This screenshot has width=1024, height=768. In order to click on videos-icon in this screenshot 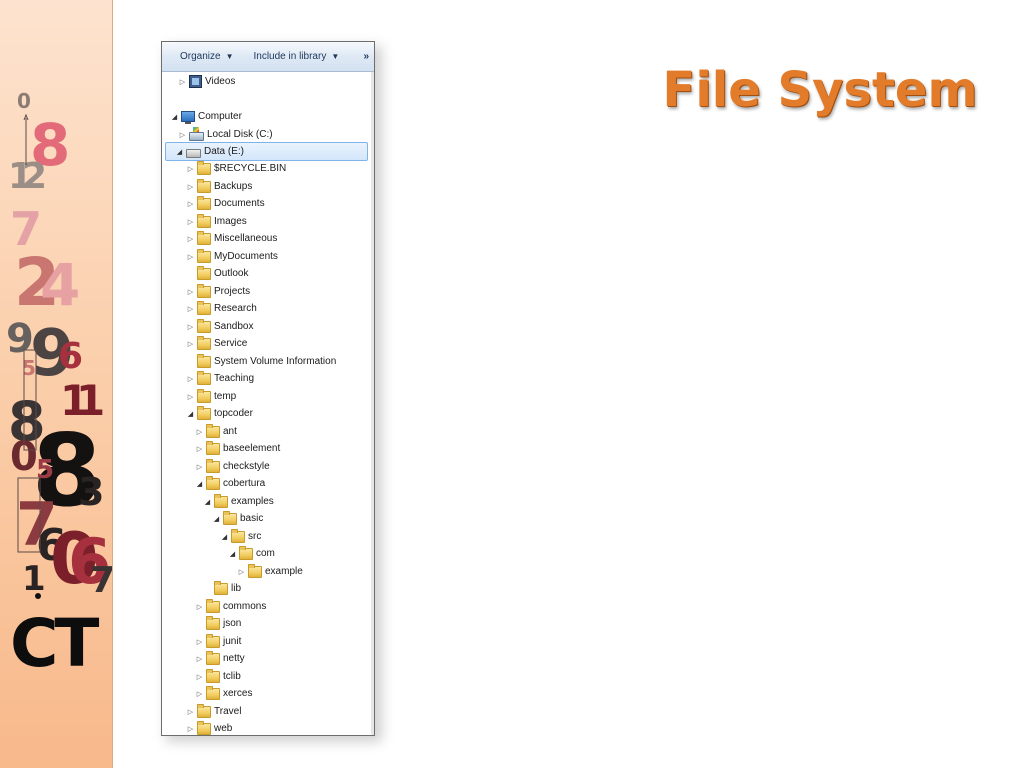, I will do `click(195, 81)`.